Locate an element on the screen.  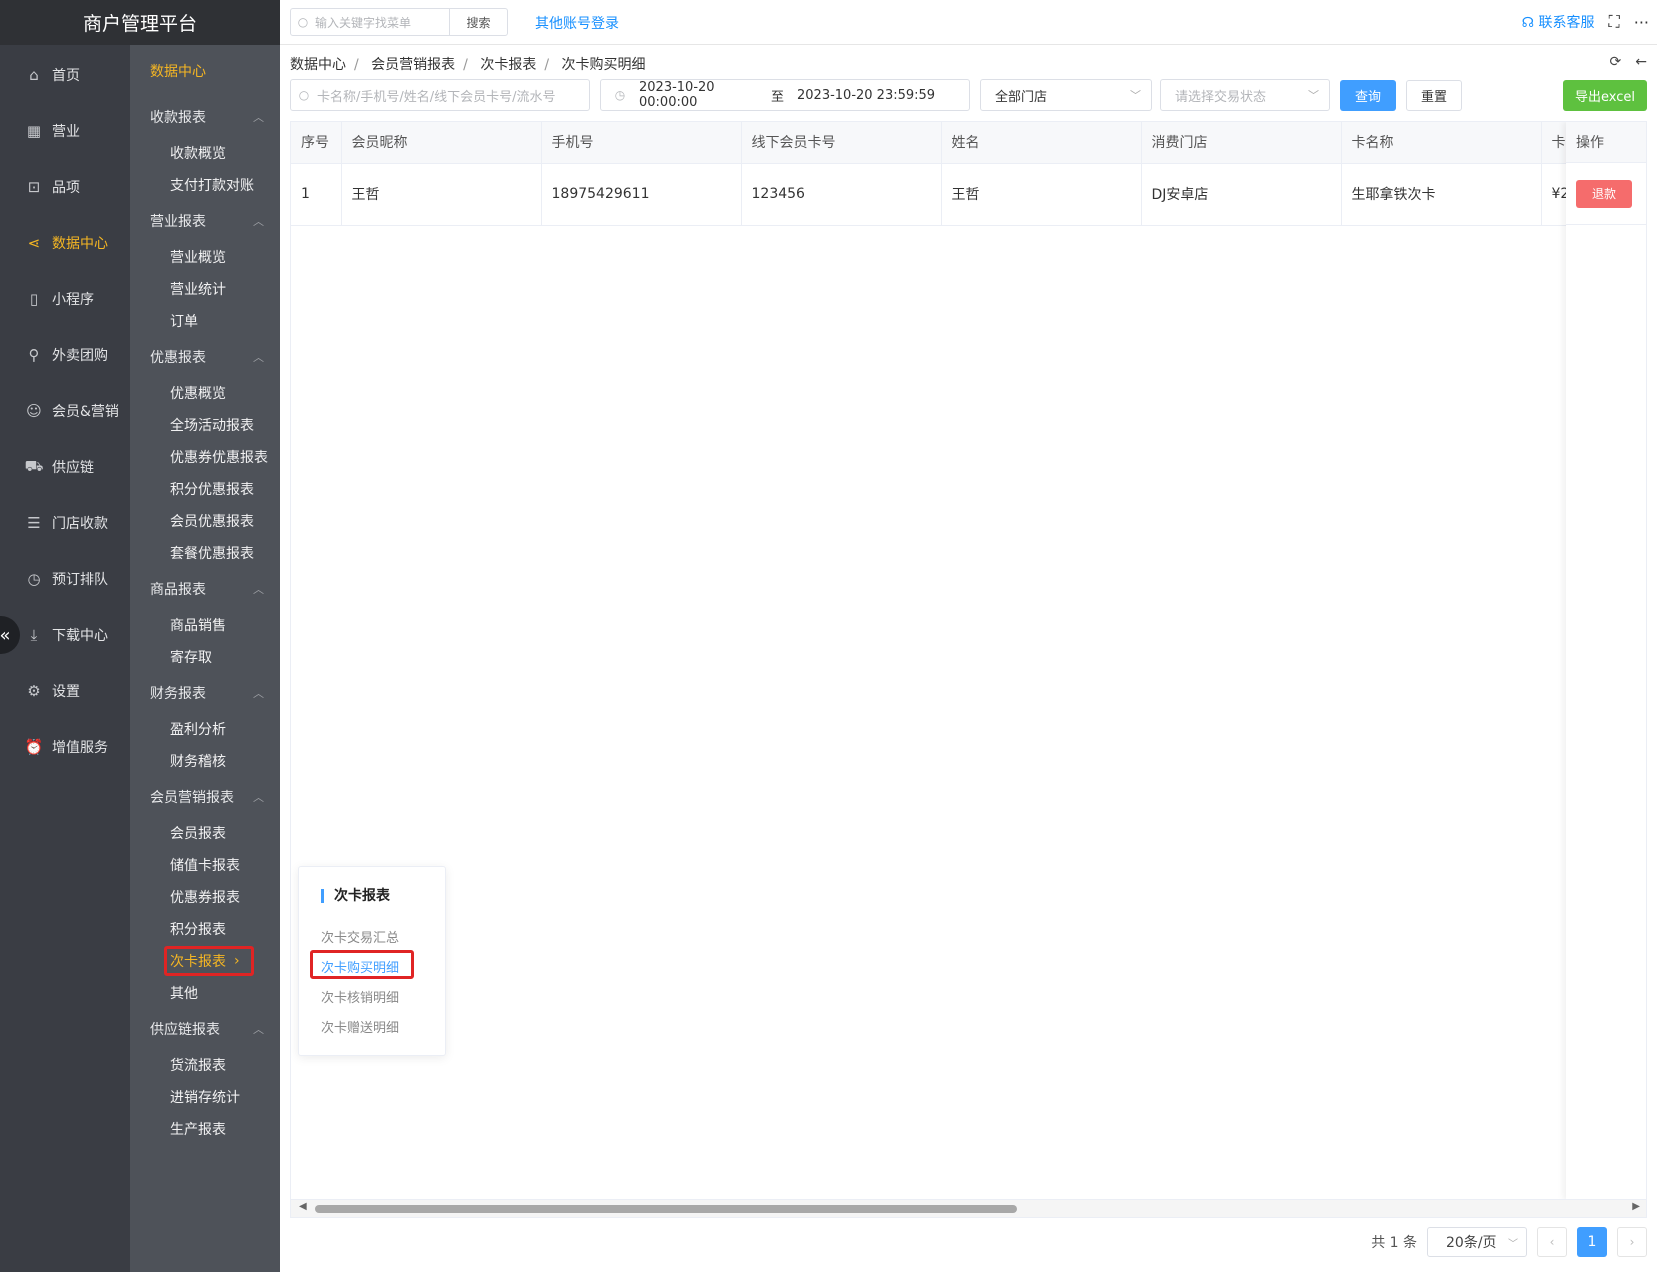
nav-item: ◷ 预订排队 is located at coordinates (65, 579).